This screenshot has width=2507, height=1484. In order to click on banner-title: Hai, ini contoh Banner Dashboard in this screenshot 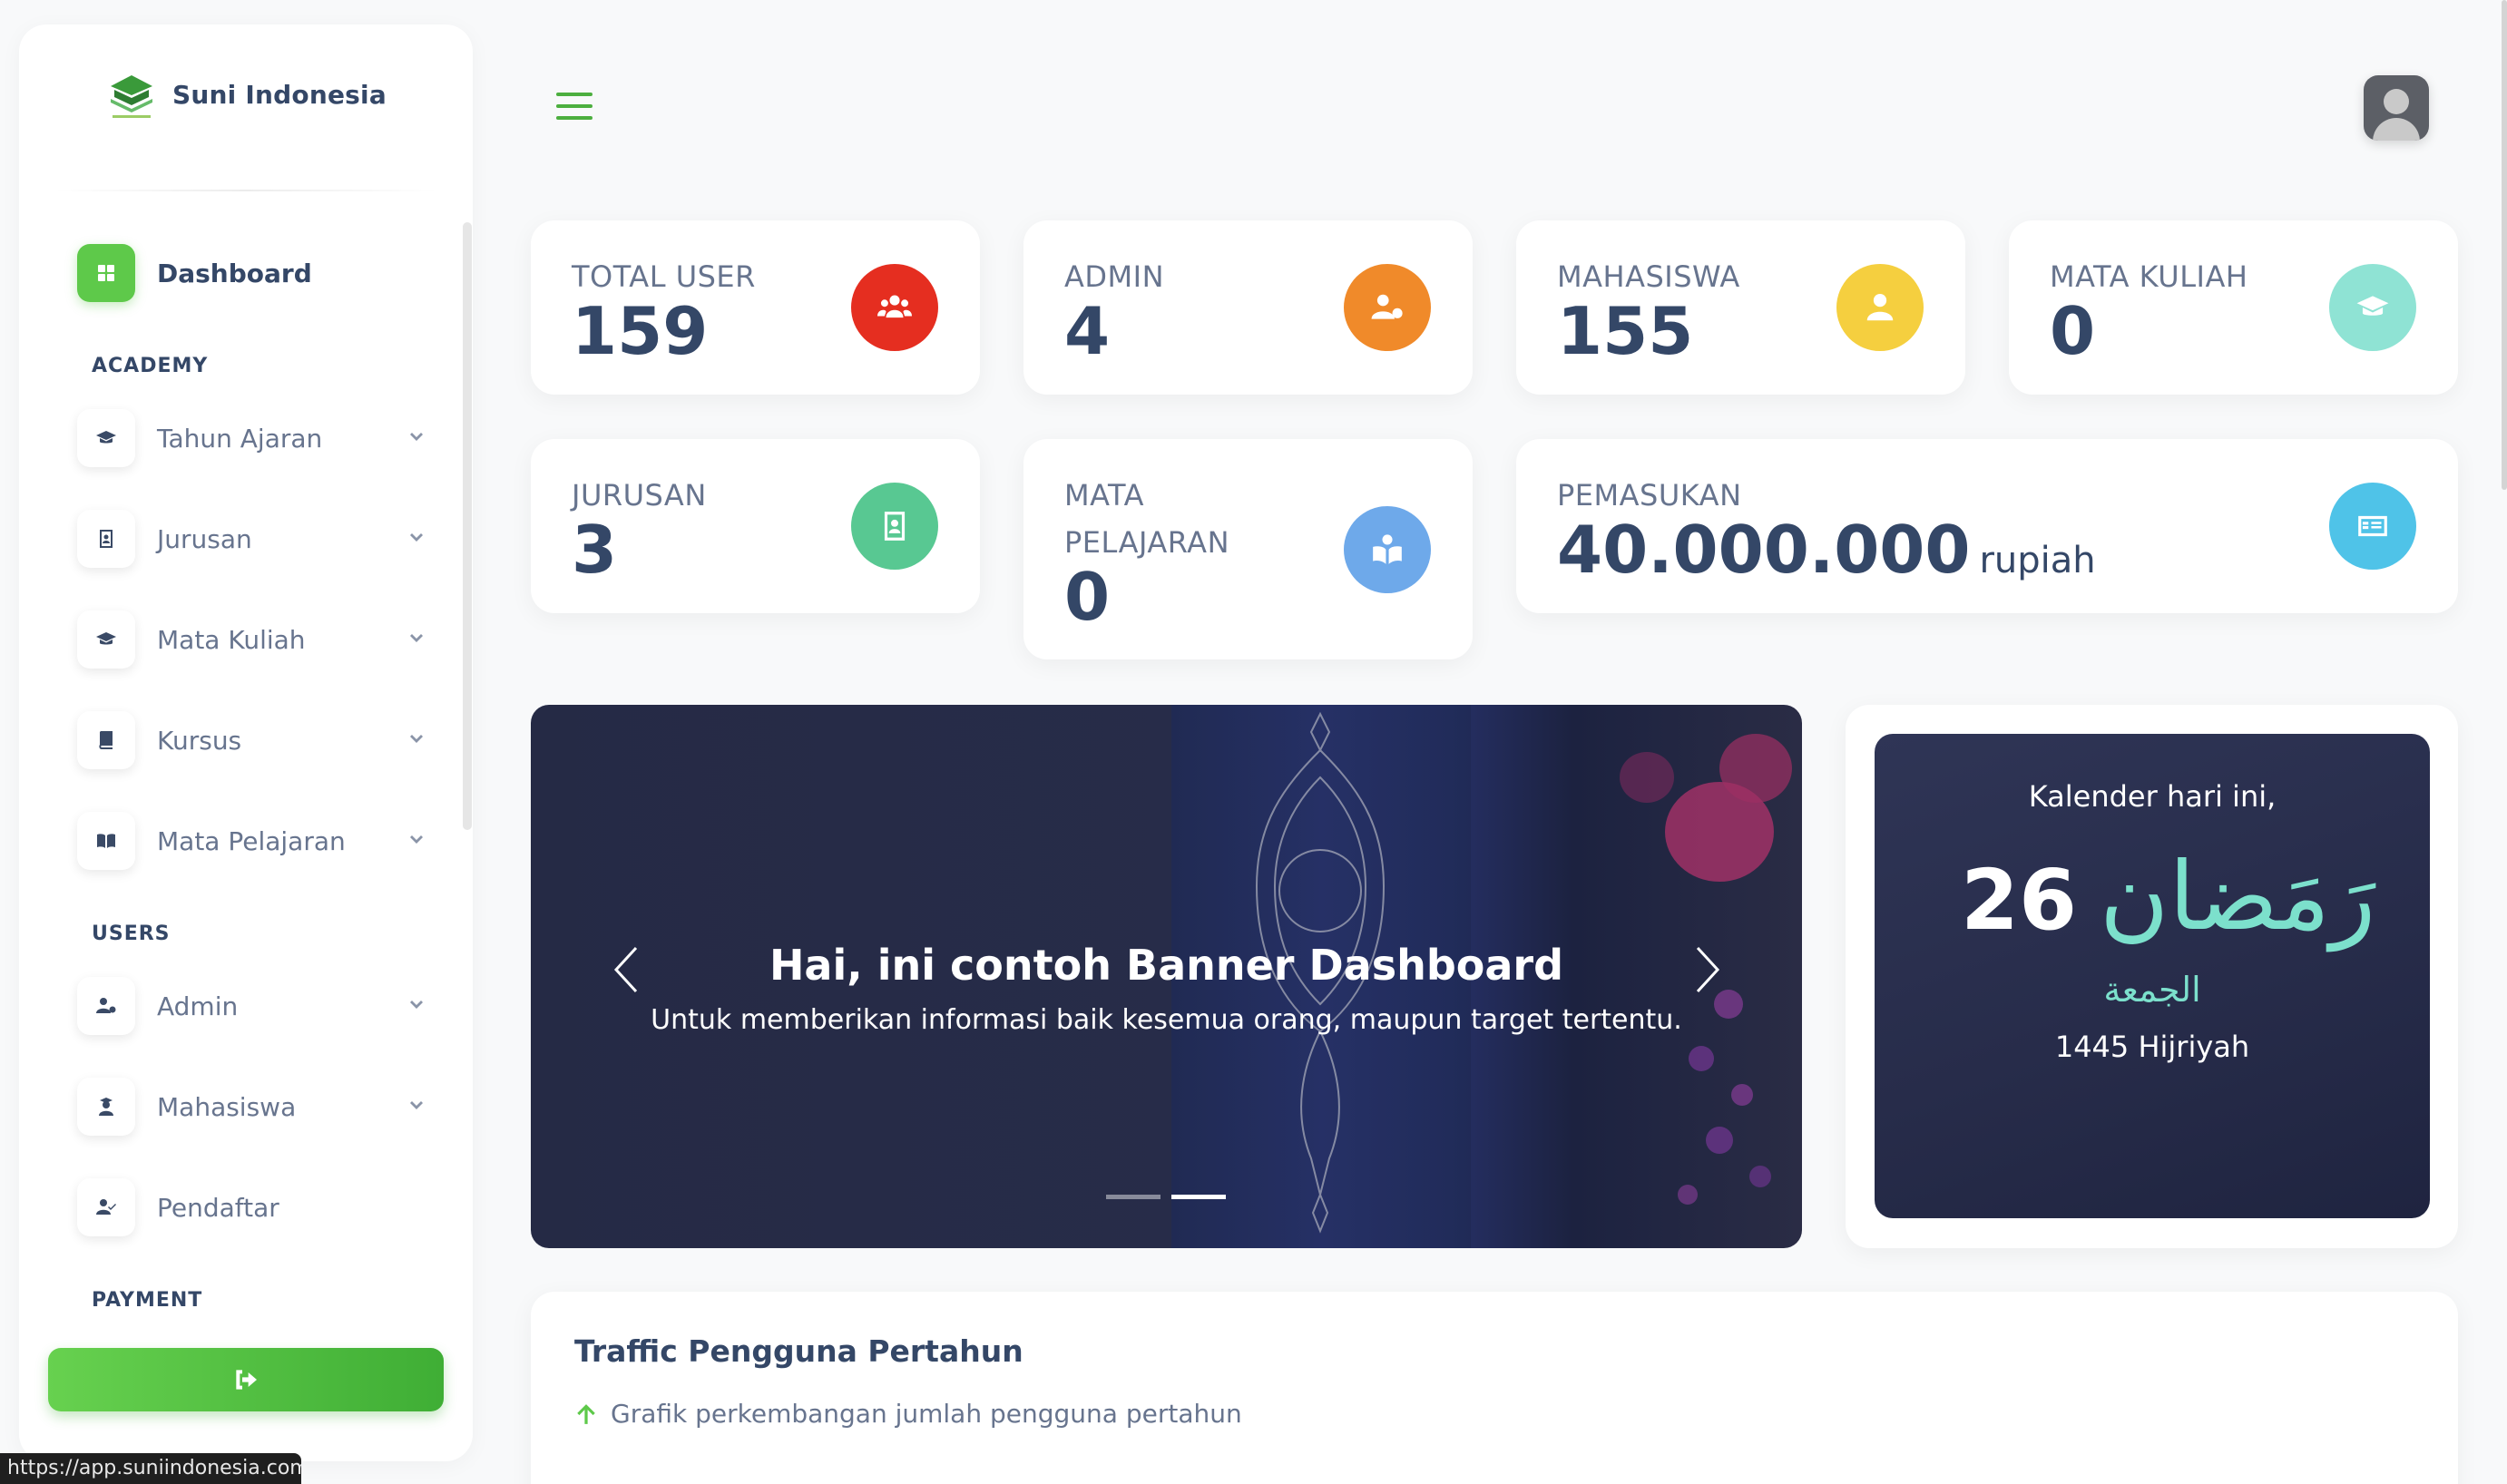, I will do `click(1166, 966)`.